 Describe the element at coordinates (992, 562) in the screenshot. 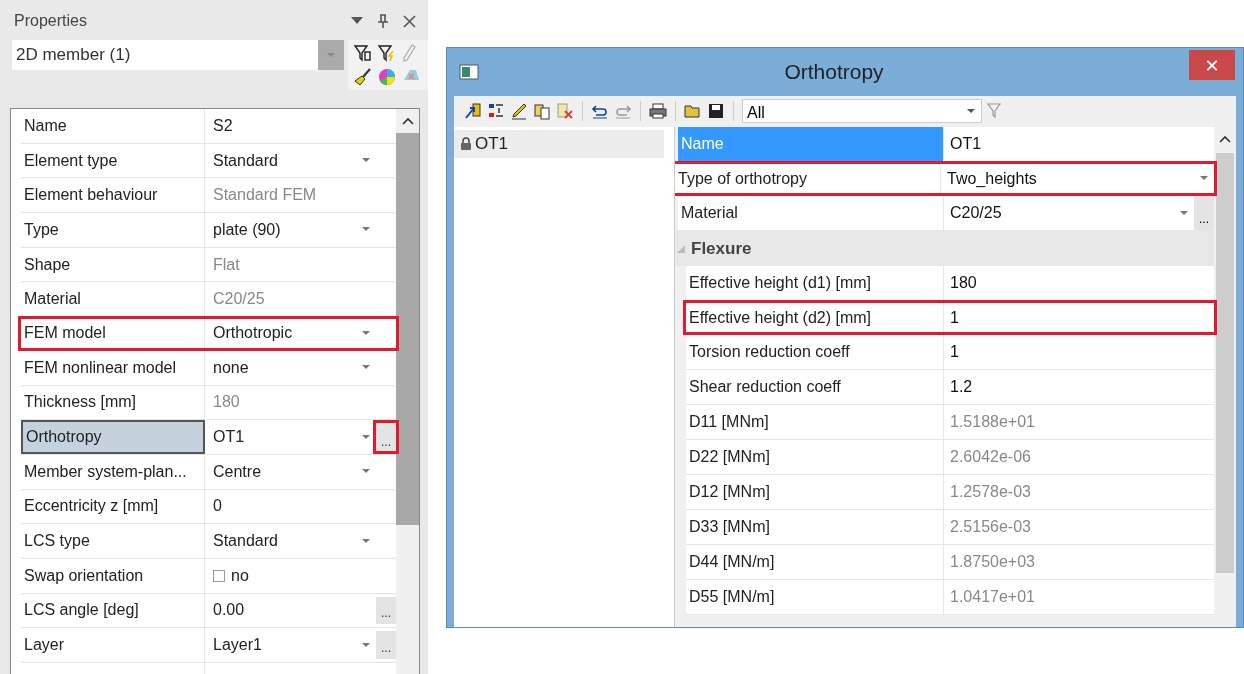

I see `property-value: 1.8750e+03` at that location.